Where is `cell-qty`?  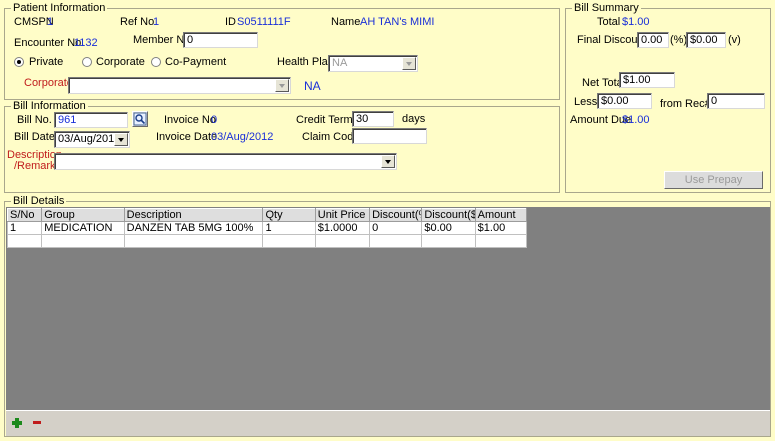
cell-qty is located at coordinates (289, 241).